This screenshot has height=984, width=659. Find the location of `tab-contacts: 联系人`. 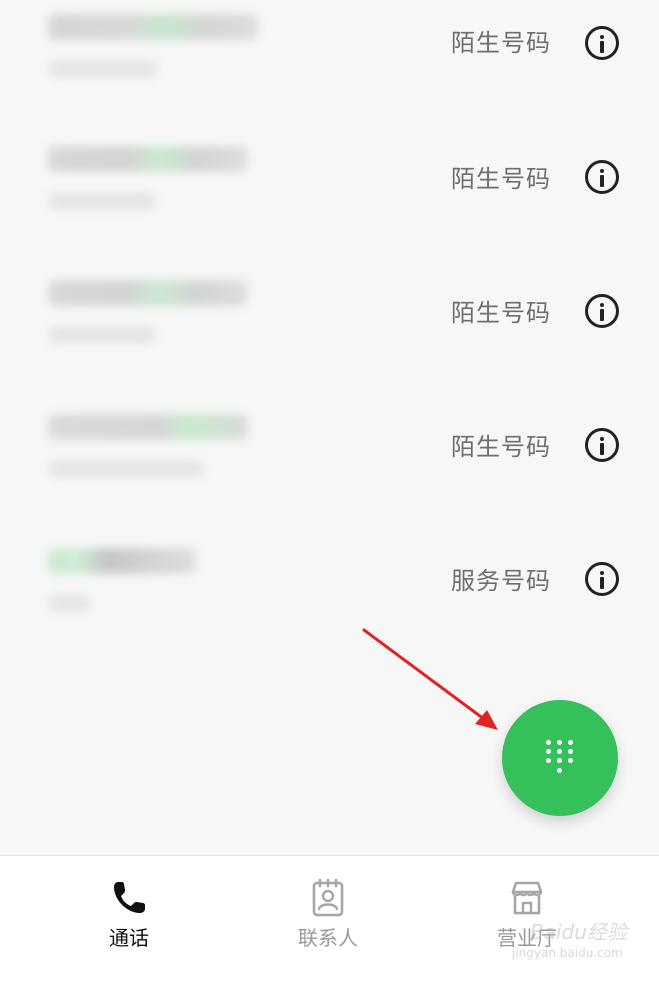

tab-contacts: 联系人 is located at coordinates (328, 920).